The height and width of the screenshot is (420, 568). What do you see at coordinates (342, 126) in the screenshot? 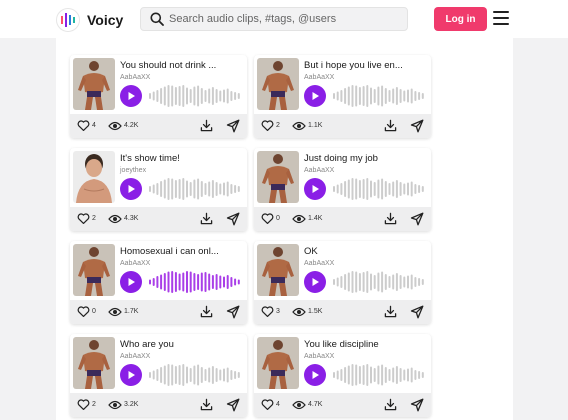
I see `clip-actions: 2 1.1K` at bounding box center [342, 126].